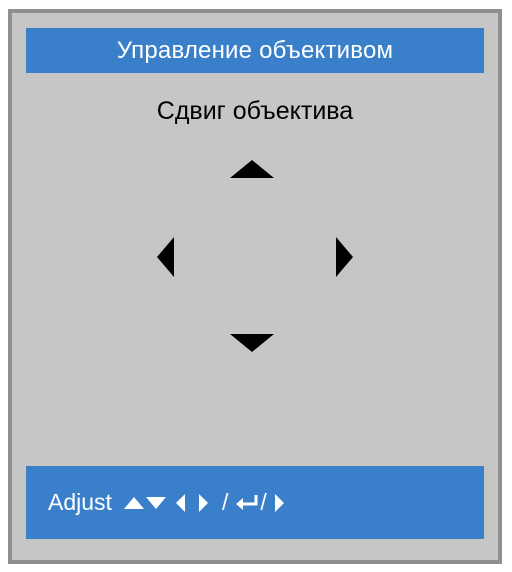  Describe the element at coordinates (165, 257) in the screenshot. I see `arrow-left-icon` at that location.